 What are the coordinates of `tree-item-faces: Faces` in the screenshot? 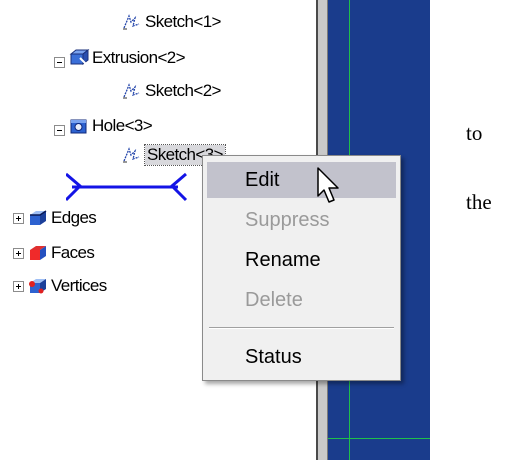 It's located at (61, 253).